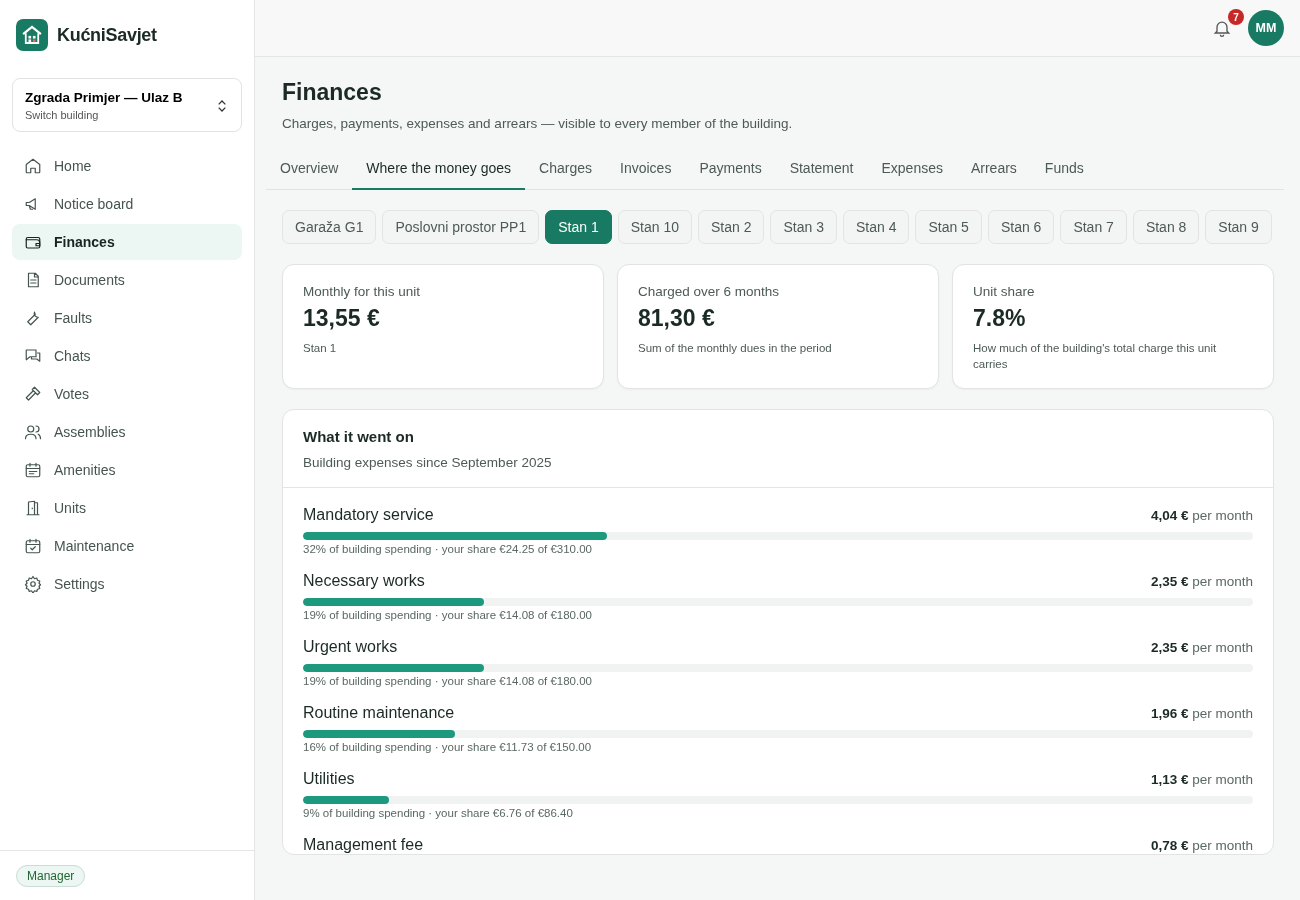  Describe the element at coordinates (730, 171) in the screenshot. I see `tab: Payments` at that location.